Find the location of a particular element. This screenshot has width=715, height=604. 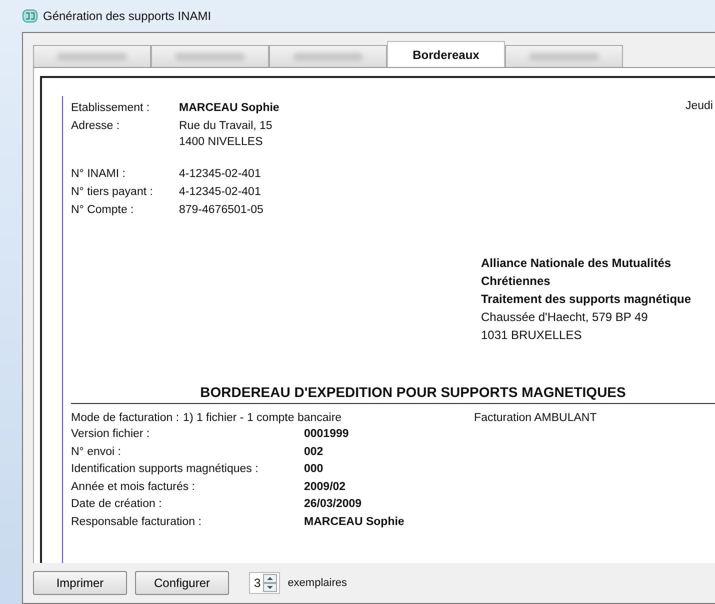

copies-label: exemplaires is located at coordinates (317, 583).